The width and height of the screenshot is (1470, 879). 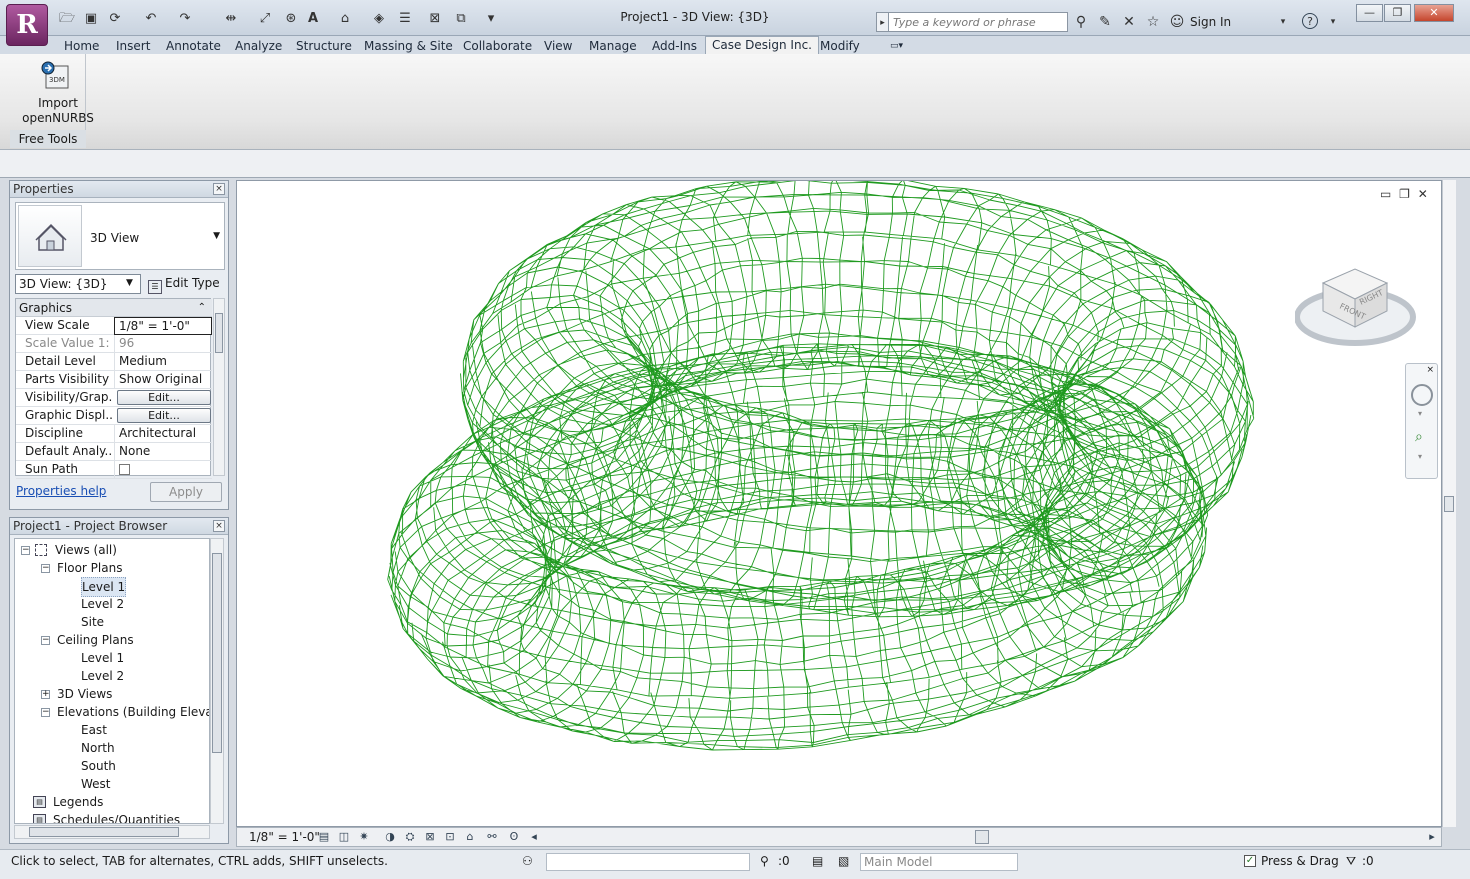 What do you see at coordinates (1250, 861) in the screenshot?
I see `press-drag-checkbox: ✓` at bounding box center [1250, 861].